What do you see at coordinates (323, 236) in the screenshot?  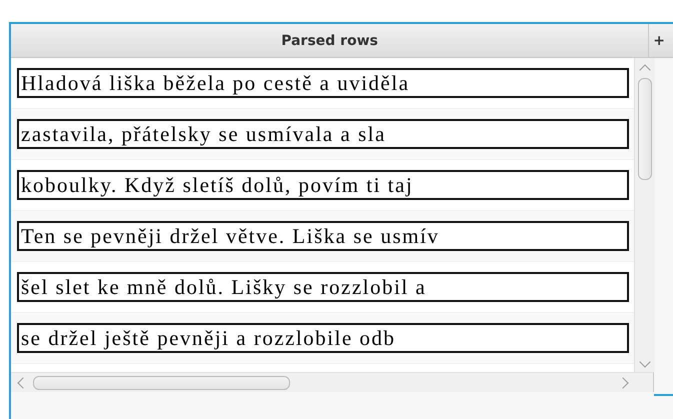 I see `parsed-row-text: Ten se pevněji držel větve. Liška se usmív` at bounding box center [323, 236].